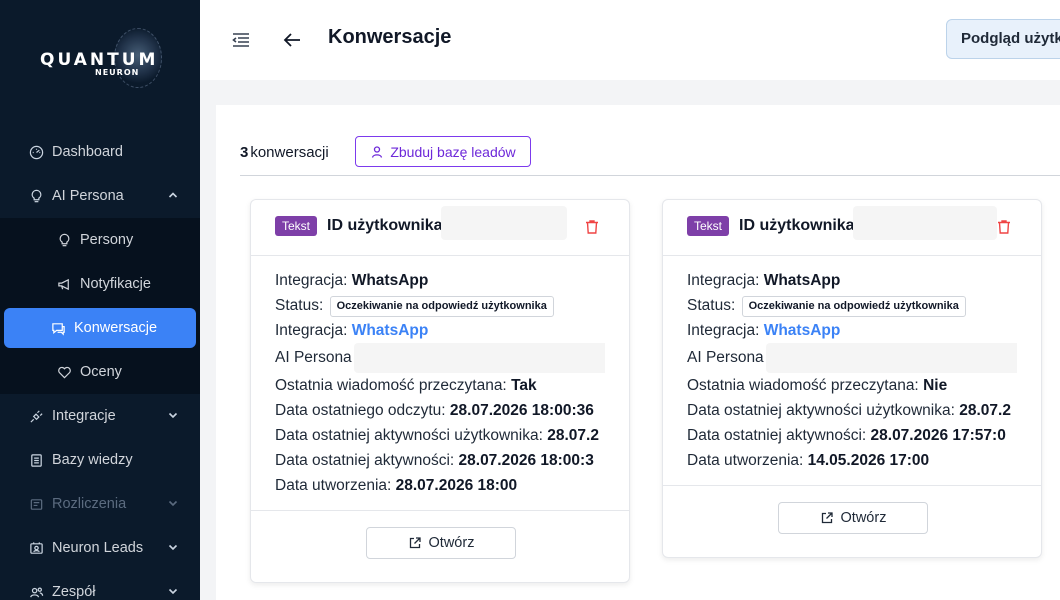  What do you see at coordinates (391, 385) in the screenshot?
I see `field-label: Ostatnia wiadomość przeczytana:` at bounding box center [391, 385].